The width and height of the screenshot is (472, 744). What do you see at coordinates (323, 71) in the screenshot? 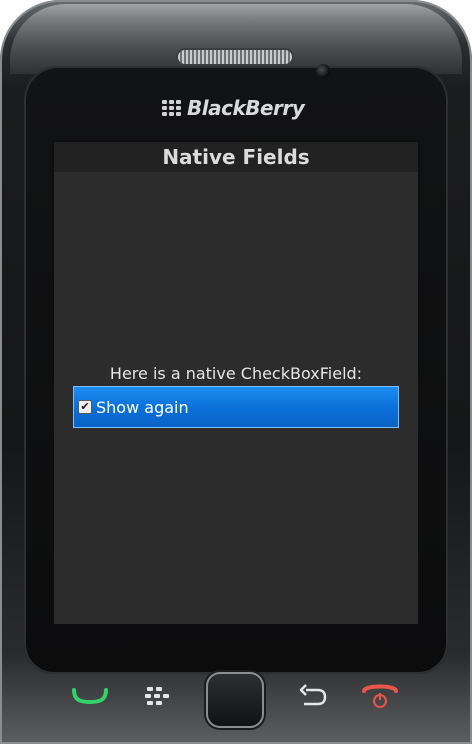
I see `front-camera` at bounding box center [323, 71].